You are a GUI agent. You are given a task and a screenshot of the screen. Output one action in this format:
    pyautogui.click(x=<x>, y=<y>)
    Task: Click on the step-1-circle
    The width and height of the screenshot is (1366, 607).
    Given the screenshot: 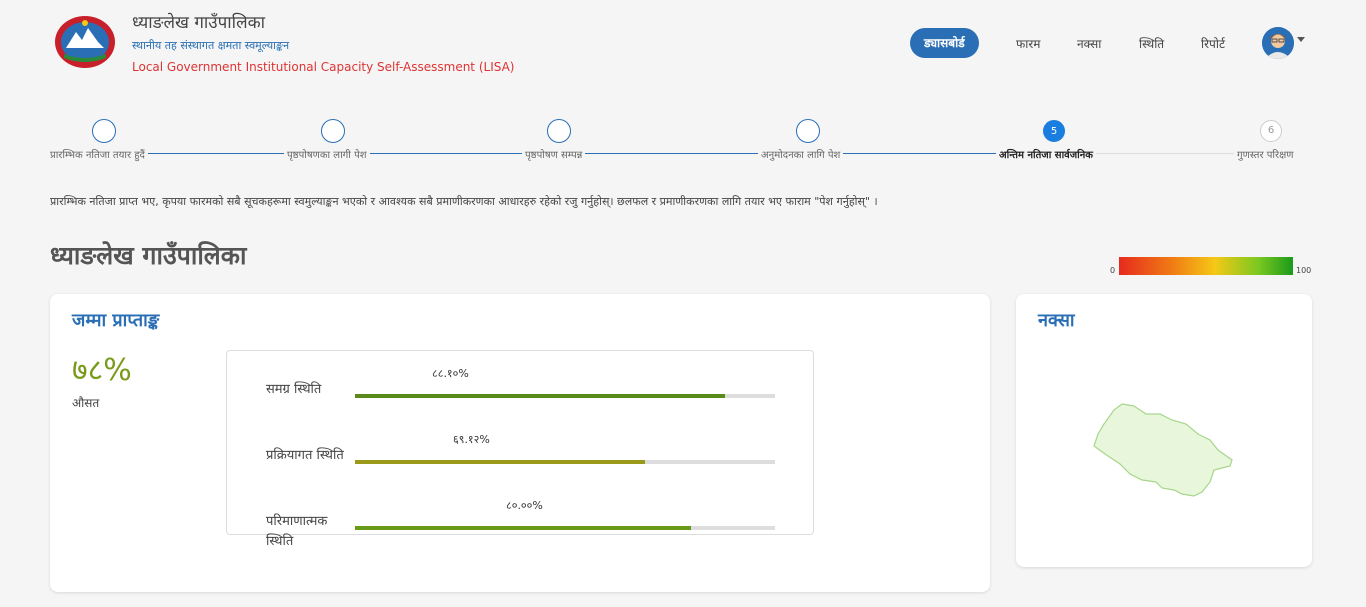 What is the action you would take?
    pyautogui.click(x=104, y=131)
    